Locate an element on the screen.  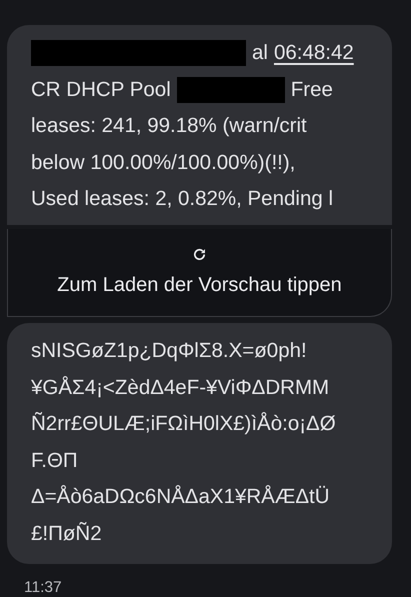
message-text: Δ=Åò6aDΩc6NÅΔaX1¥RÅÆΔtÜ is located at coordinates (180, 497).